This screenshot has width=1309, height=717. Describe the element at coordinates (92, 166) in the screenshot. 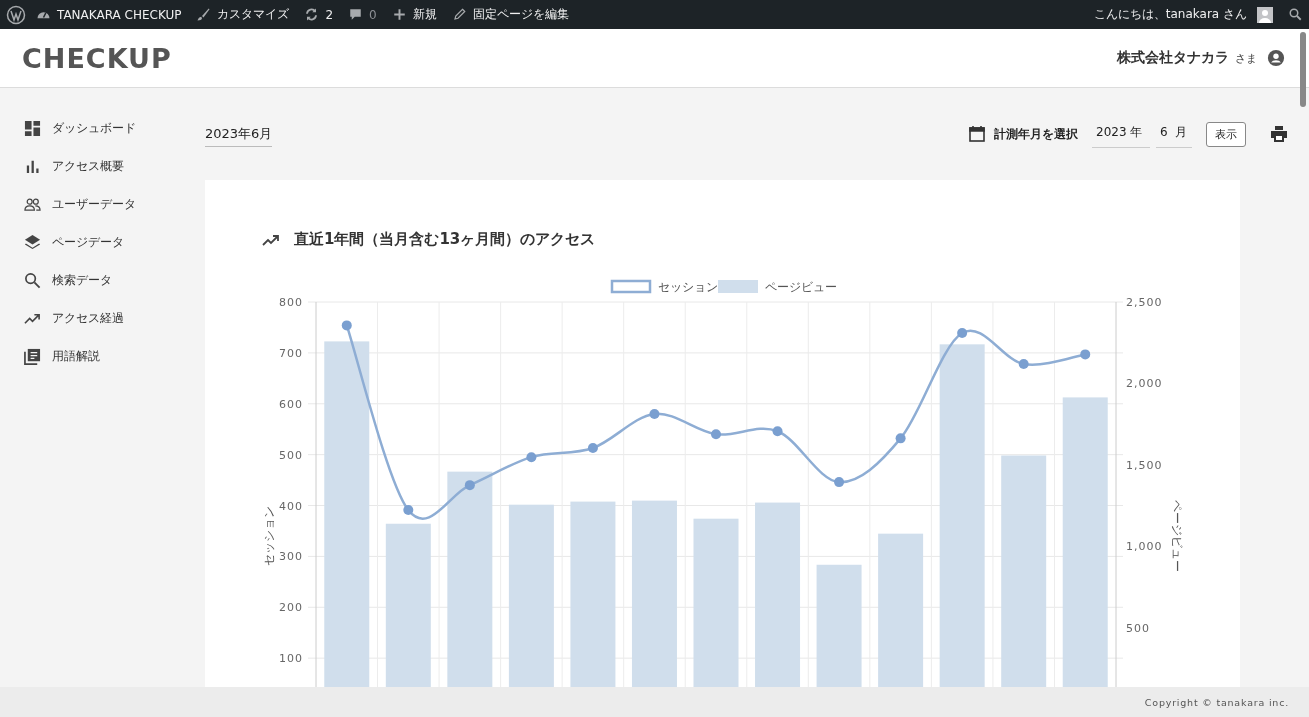

I see `sidebar-item: アクセス概要` at that location.